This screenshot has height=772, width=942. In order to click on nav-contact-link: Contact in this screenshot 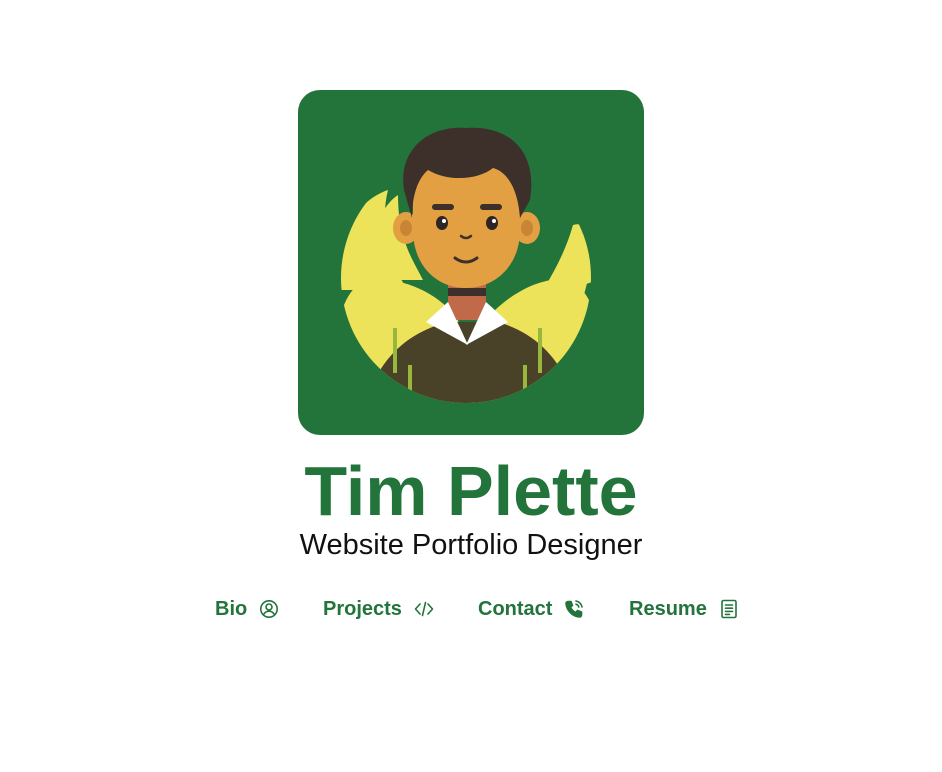, I will do `click(531, 609)`.